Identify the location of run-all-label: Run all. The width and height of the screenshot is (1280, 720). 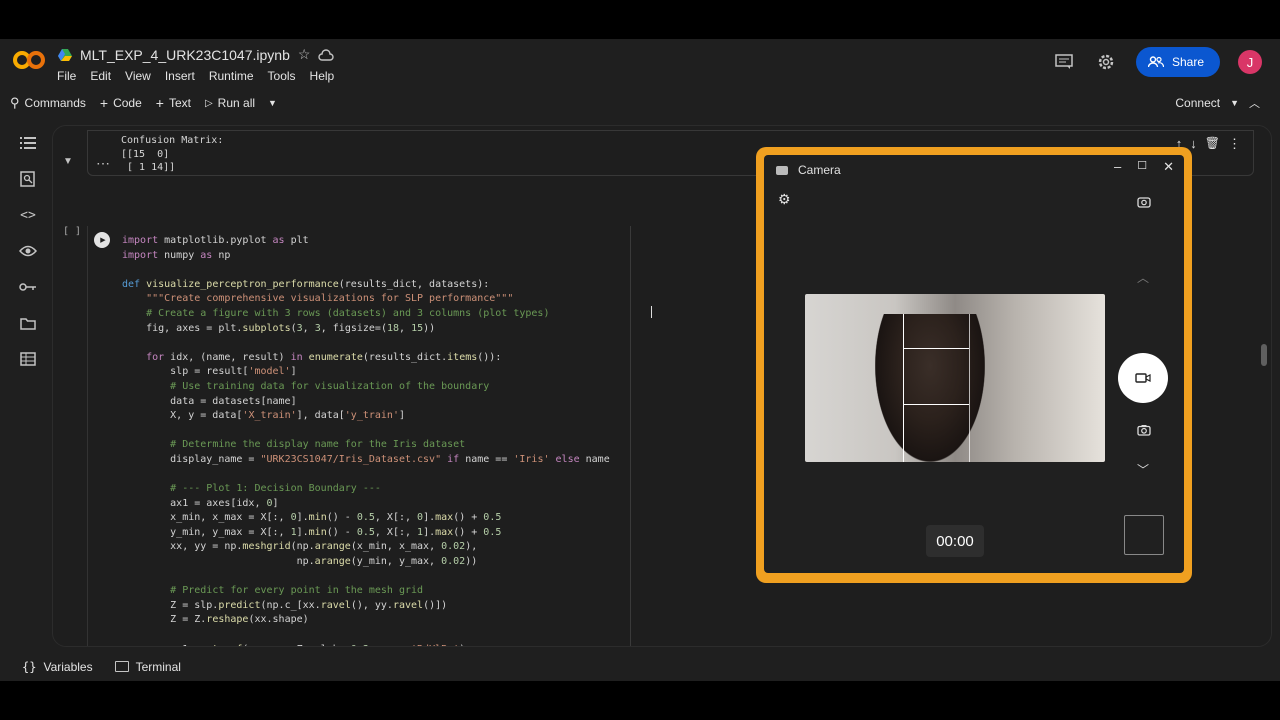
(236, 103).